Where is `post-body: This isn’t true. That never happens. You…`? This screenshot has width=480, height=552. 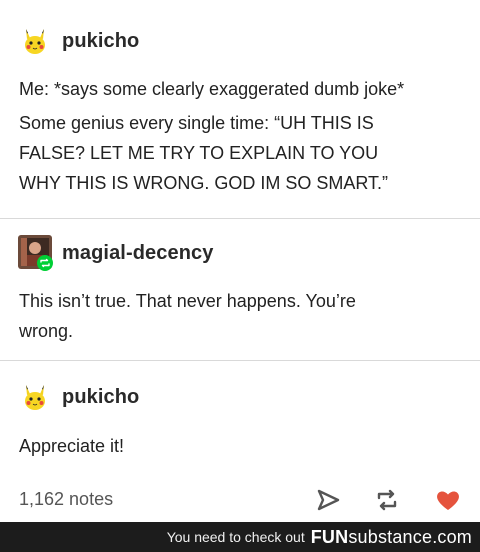
post-body: This isn’t true. That never happens. You… is located at coordinates (242, 316).